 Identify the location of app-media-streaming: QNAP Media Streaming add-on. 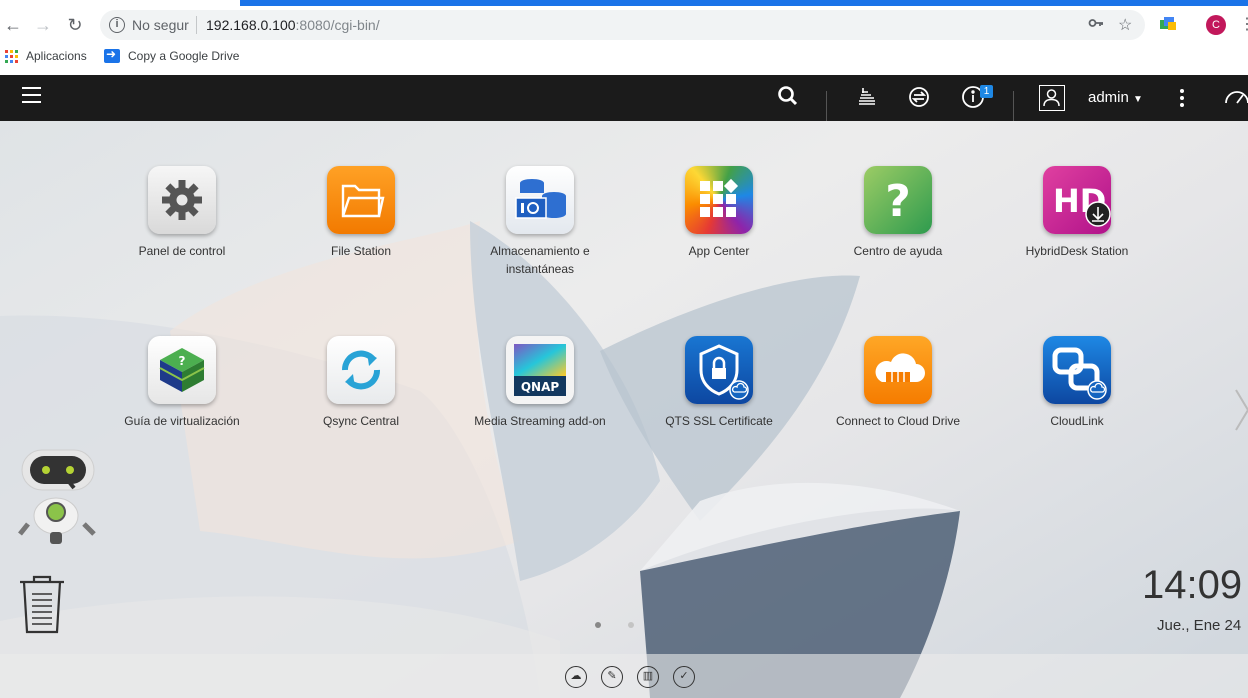
(540, 383).